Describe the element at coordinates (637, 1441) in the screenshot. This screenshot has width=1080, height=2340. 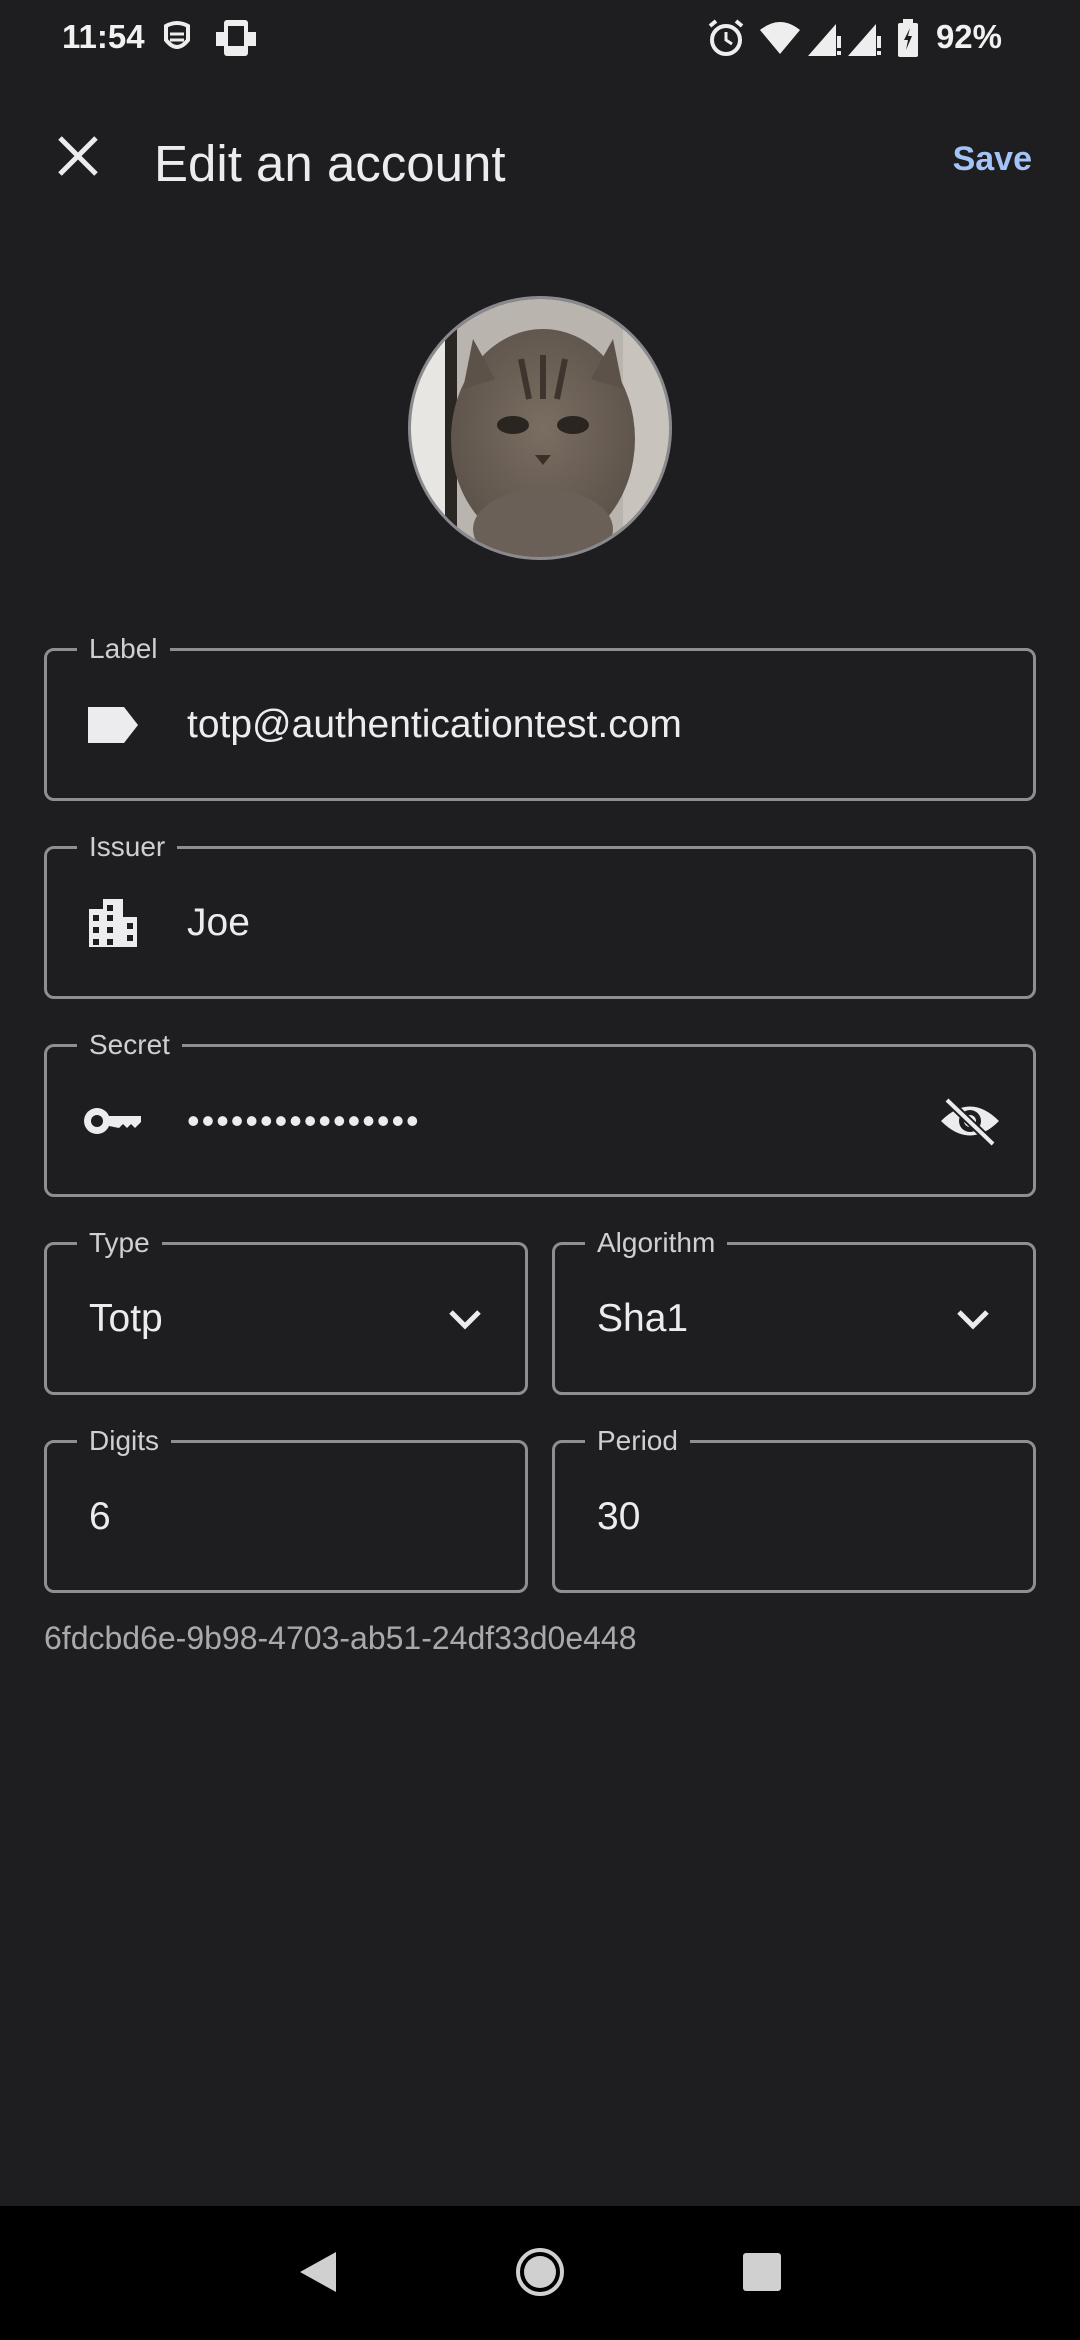
I see `period-field-label: Period` at that location.